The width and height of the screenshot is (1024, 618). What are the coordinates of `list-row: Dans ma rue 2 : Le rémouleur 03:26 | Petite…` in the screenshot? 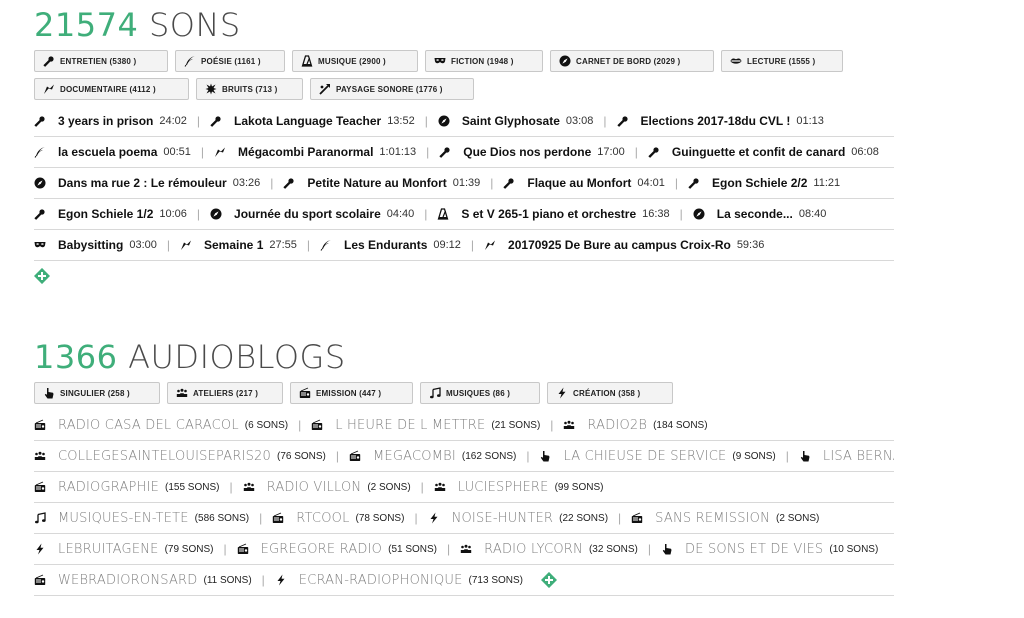 It's located at (464, 183).